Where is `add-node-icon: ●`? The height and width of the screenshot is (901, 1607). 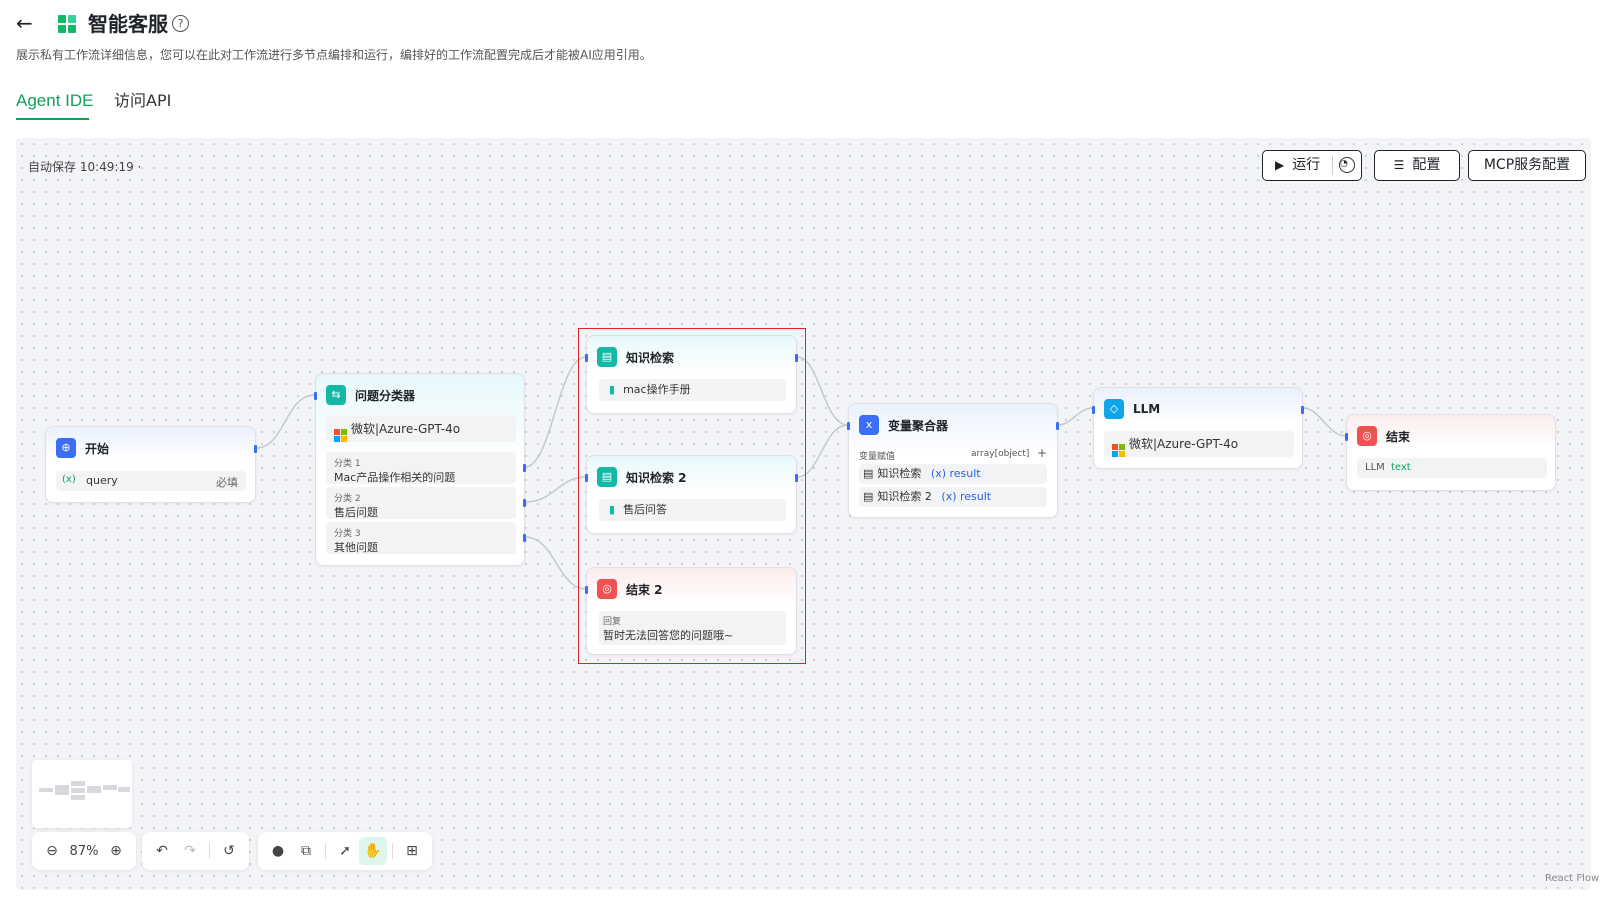
add-node-icon: ● is located at coordinates (278, 851).